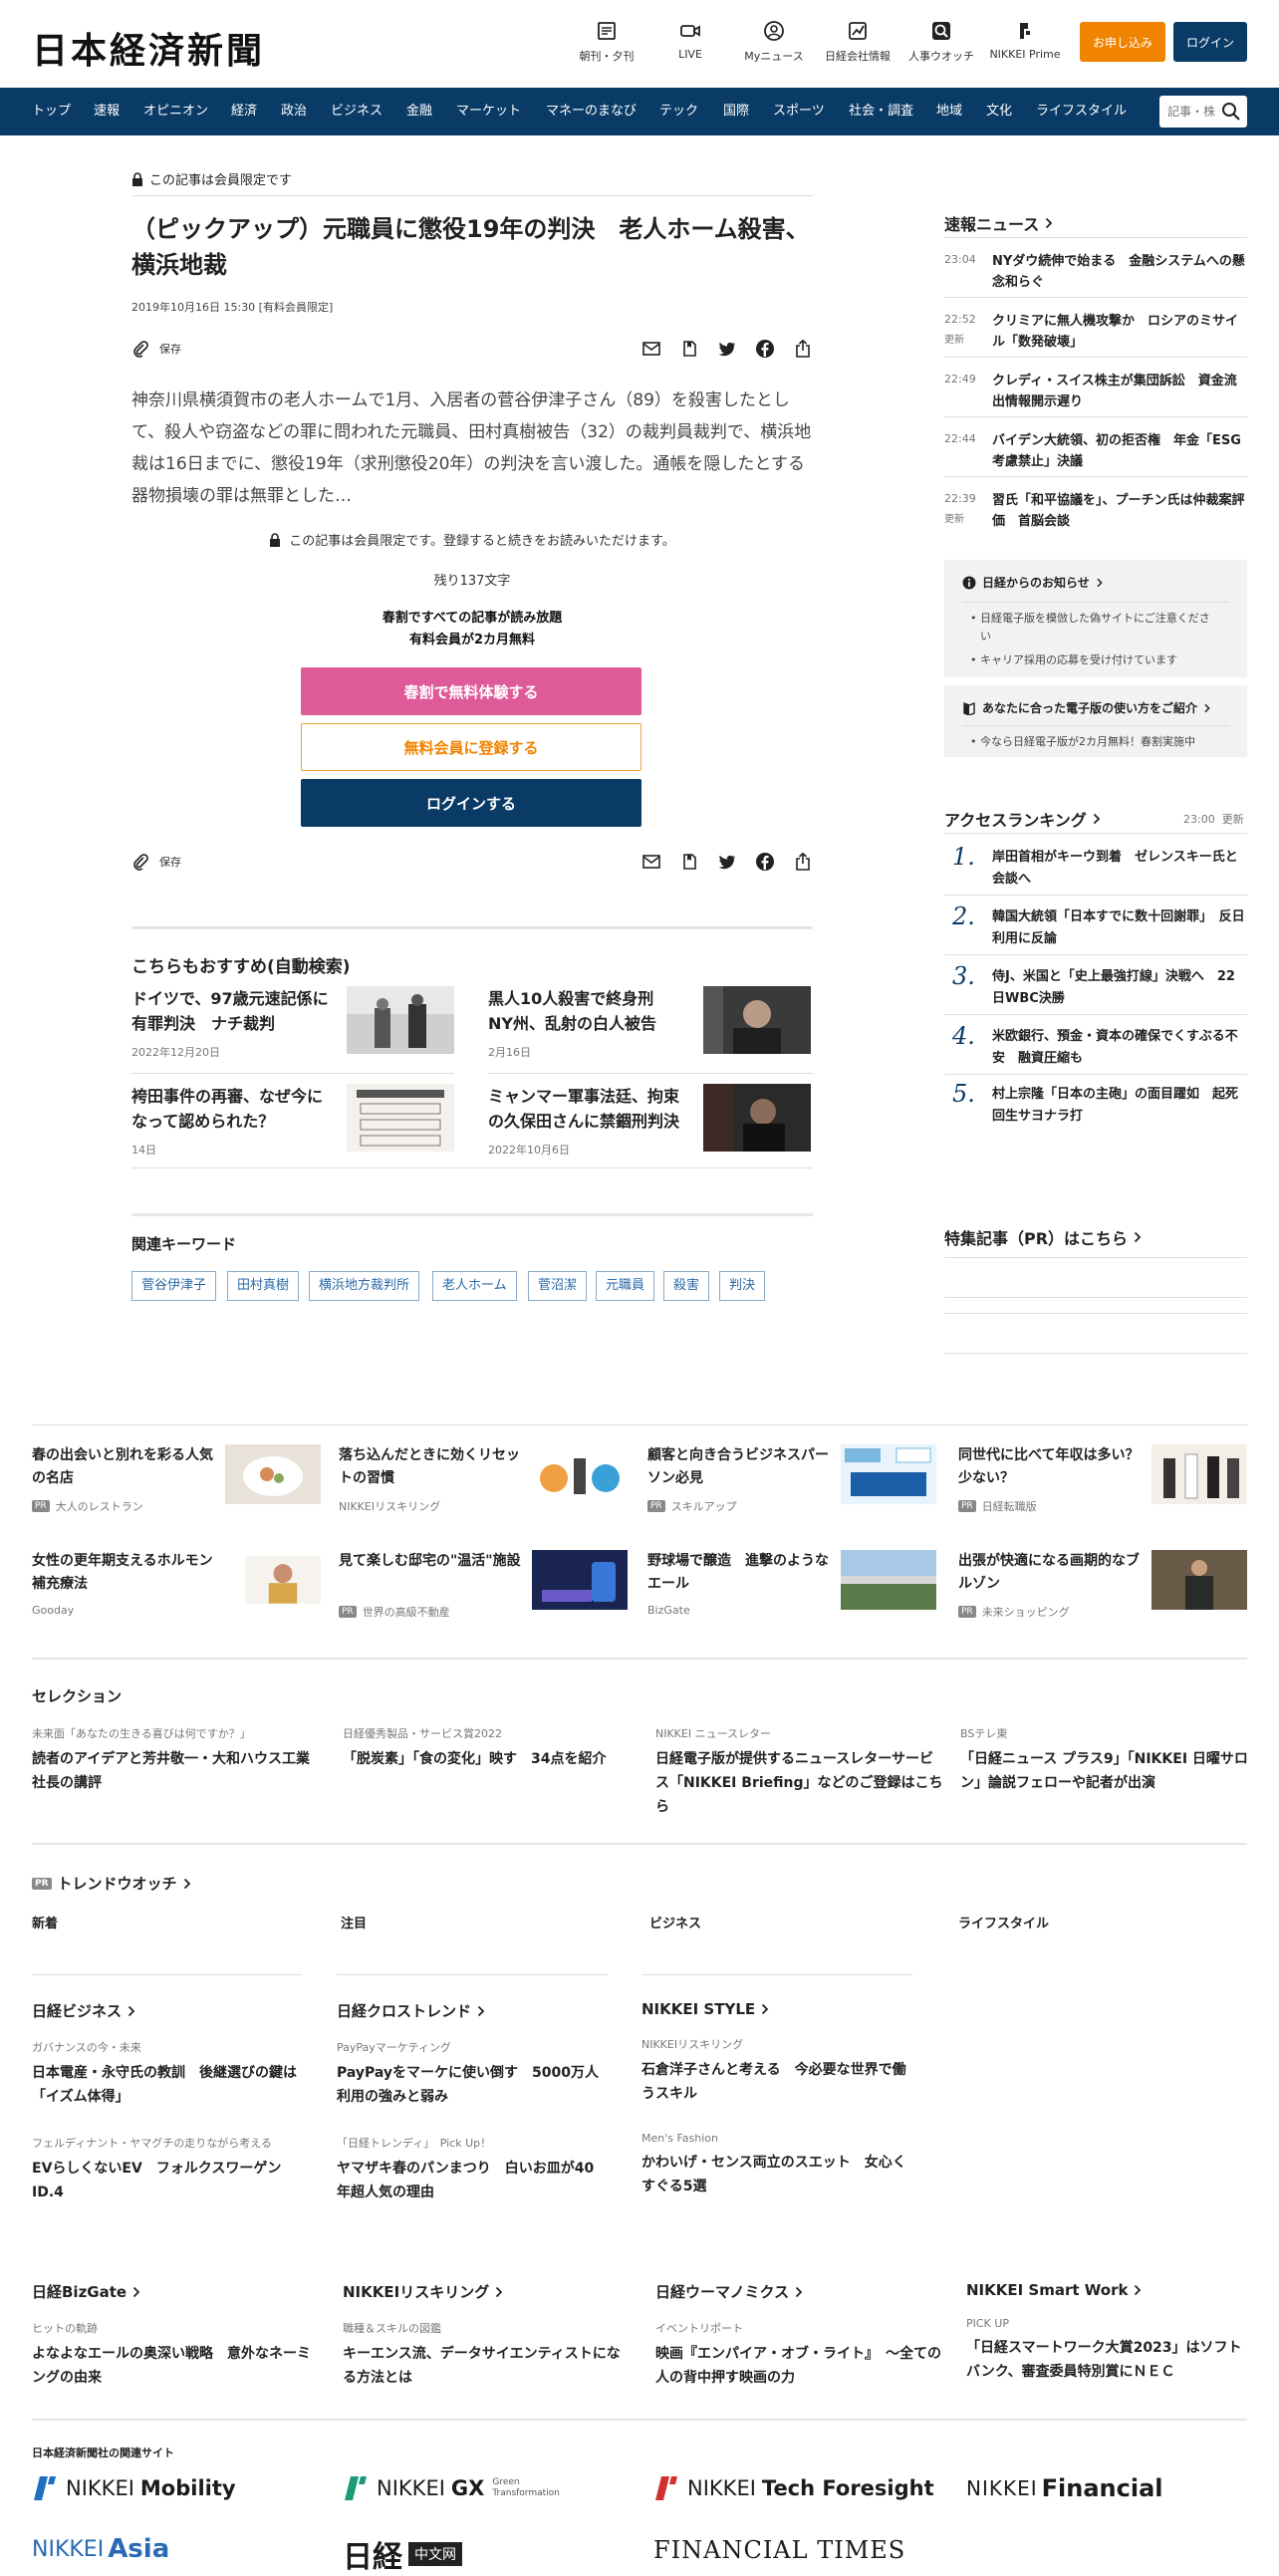 This screenshot has height=2576, width=1279. What do you see at coordinates (264, 1286) in the screenshot?
I see `keyword-tag: 田村真樹` at bounding box center [264, 1286].